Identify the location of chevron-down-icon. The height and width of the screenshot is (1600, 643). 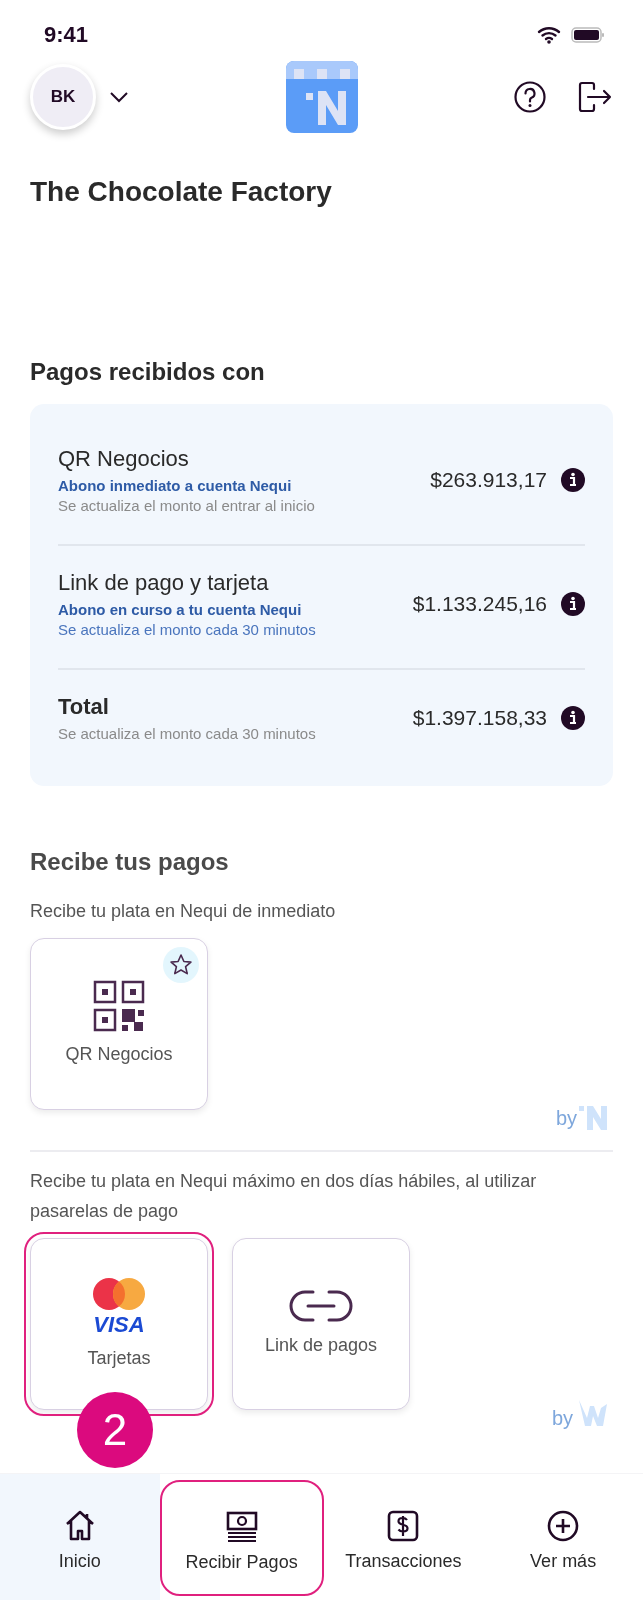
(119, 97).